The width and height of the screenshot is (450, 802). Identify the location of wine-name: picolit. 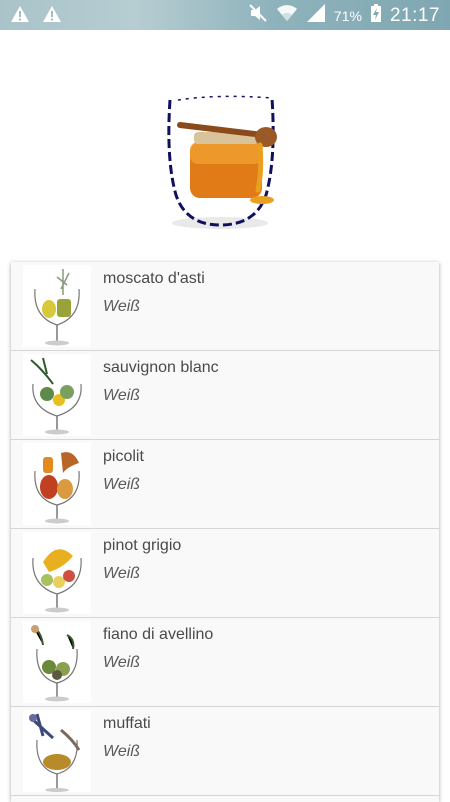
(123, 456).